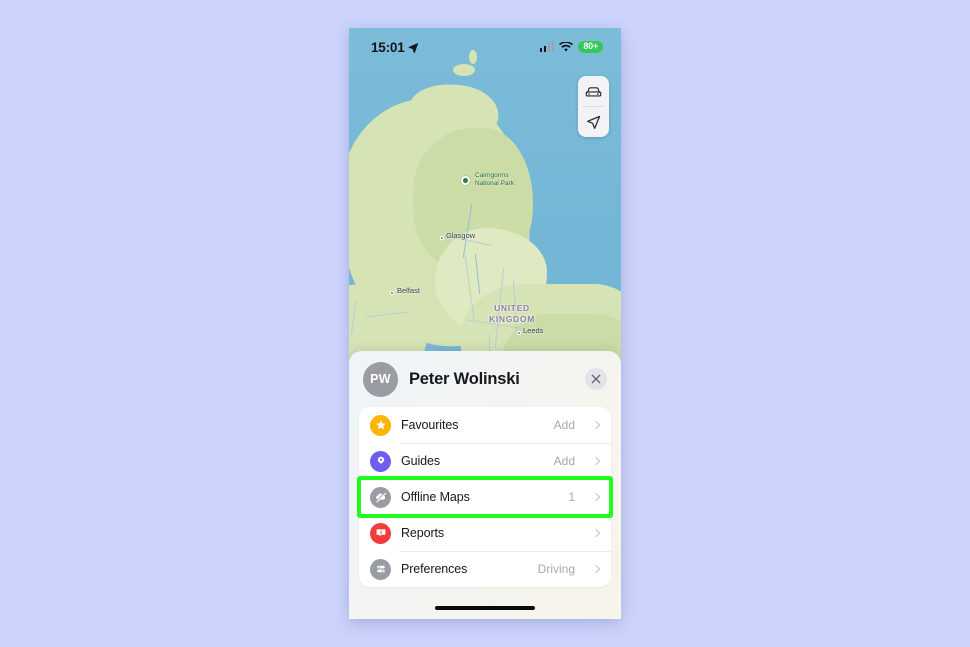 The image size is (970, 647). What do you see at coordinates (485, 569) in the screenshot?
I see `menu-item-preferences: Preferences Driving` at bounding box center [485, 569].